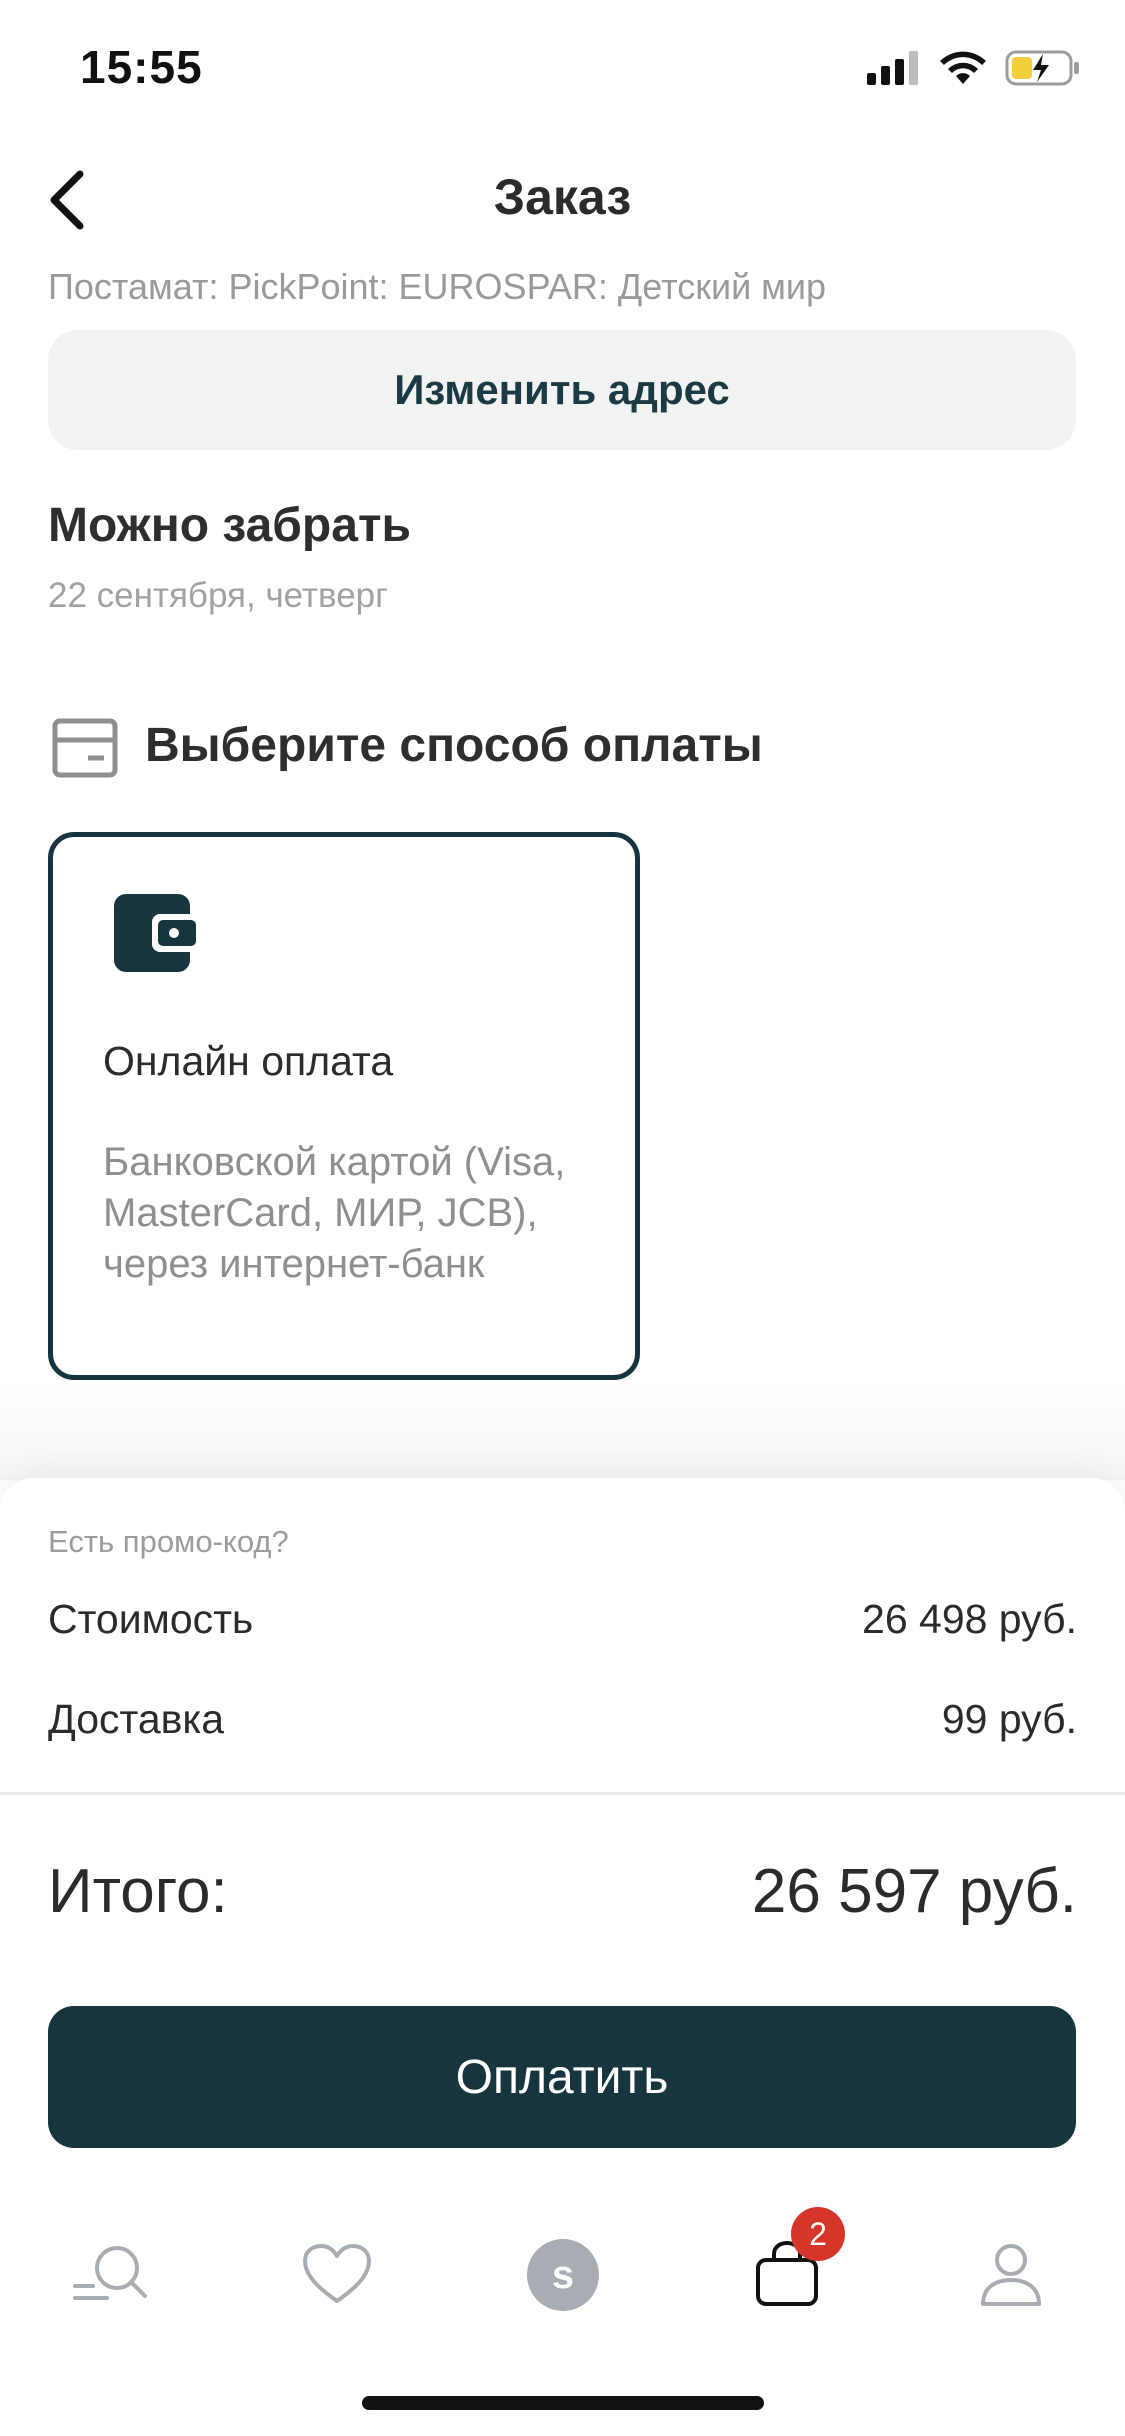 The image size is (1125, 2436). I want to click on divider, so click(562, 1793).